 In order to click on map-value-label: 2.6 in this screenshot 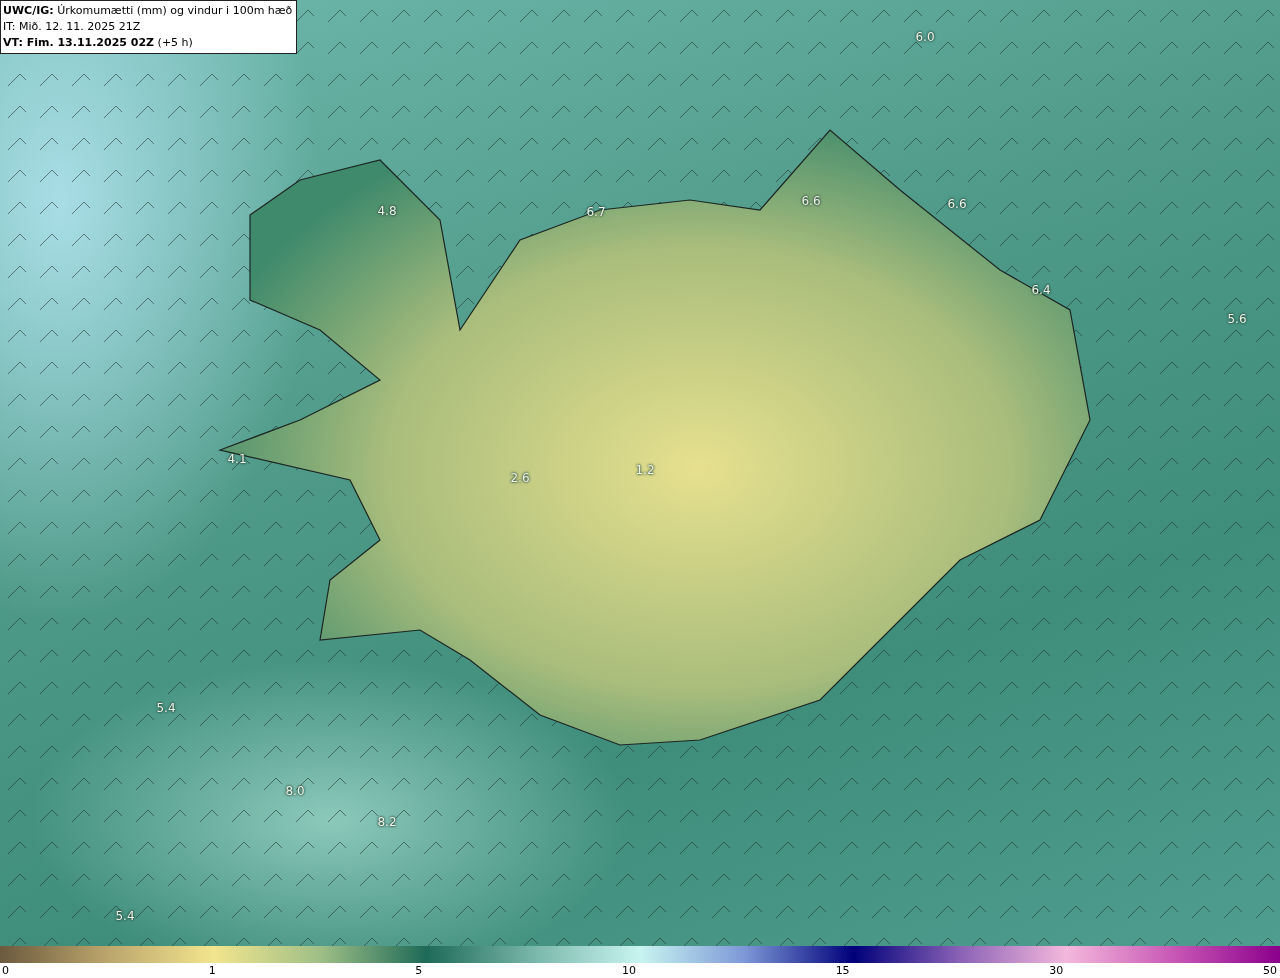, I will do `click(520, 478)`.